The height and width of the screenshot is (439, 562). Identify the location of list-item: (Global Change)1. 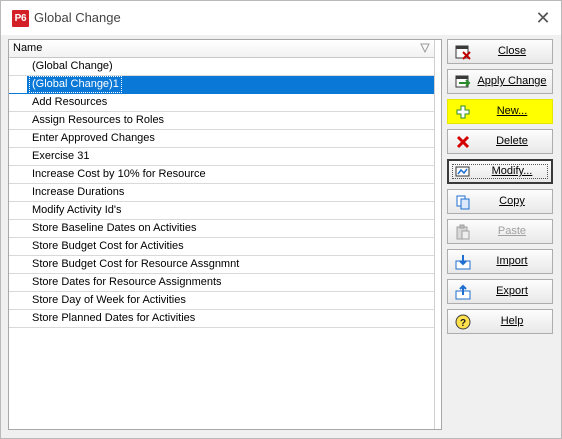
(221, 85).